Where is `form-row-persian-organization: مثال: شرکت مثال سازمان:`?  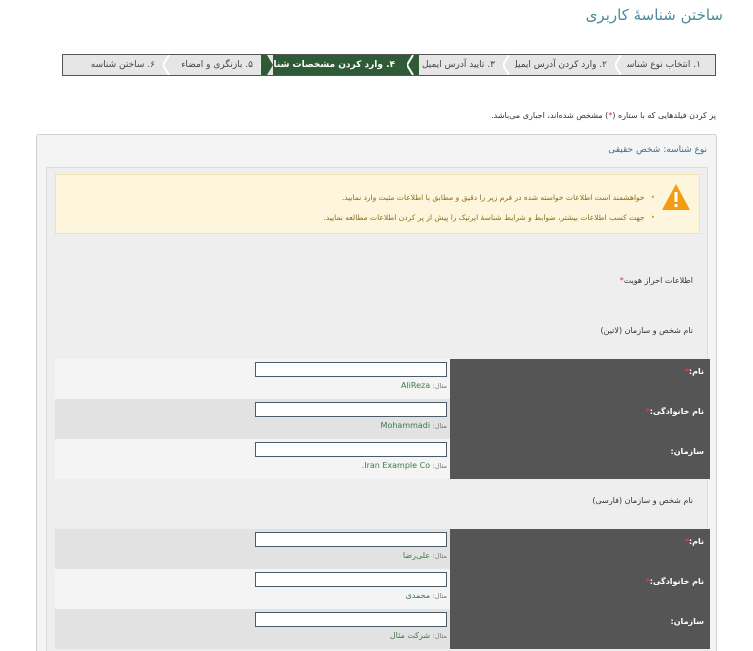 form-row-persian-organization: مثال: شرکت مثال سازمان: is located at coordinates (382, 629).